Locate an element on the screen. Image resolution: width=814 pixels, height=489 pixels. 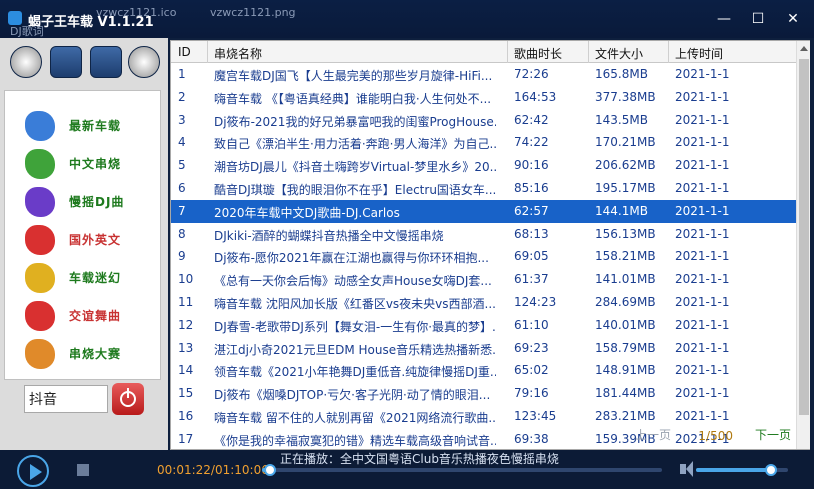
play-icon is located at coordinates (36, 472).